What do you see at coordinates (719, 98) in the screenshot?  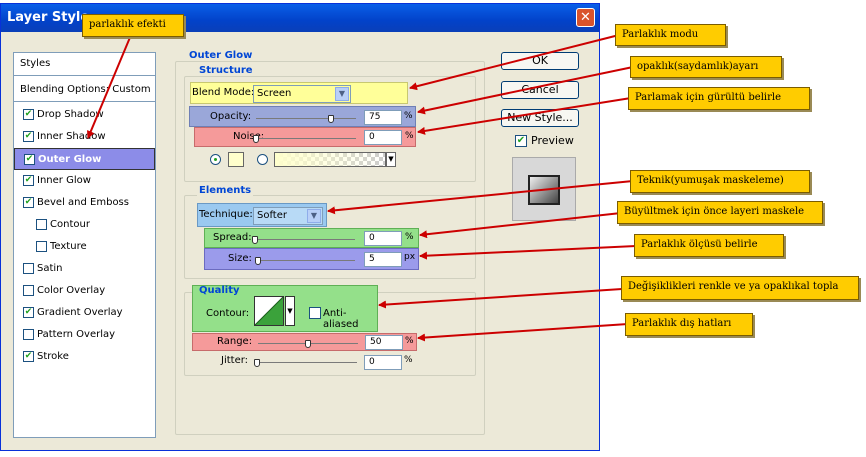 I see `callout-noise: Parlamak için gürültü belirle` at bounding box center [719, 98].